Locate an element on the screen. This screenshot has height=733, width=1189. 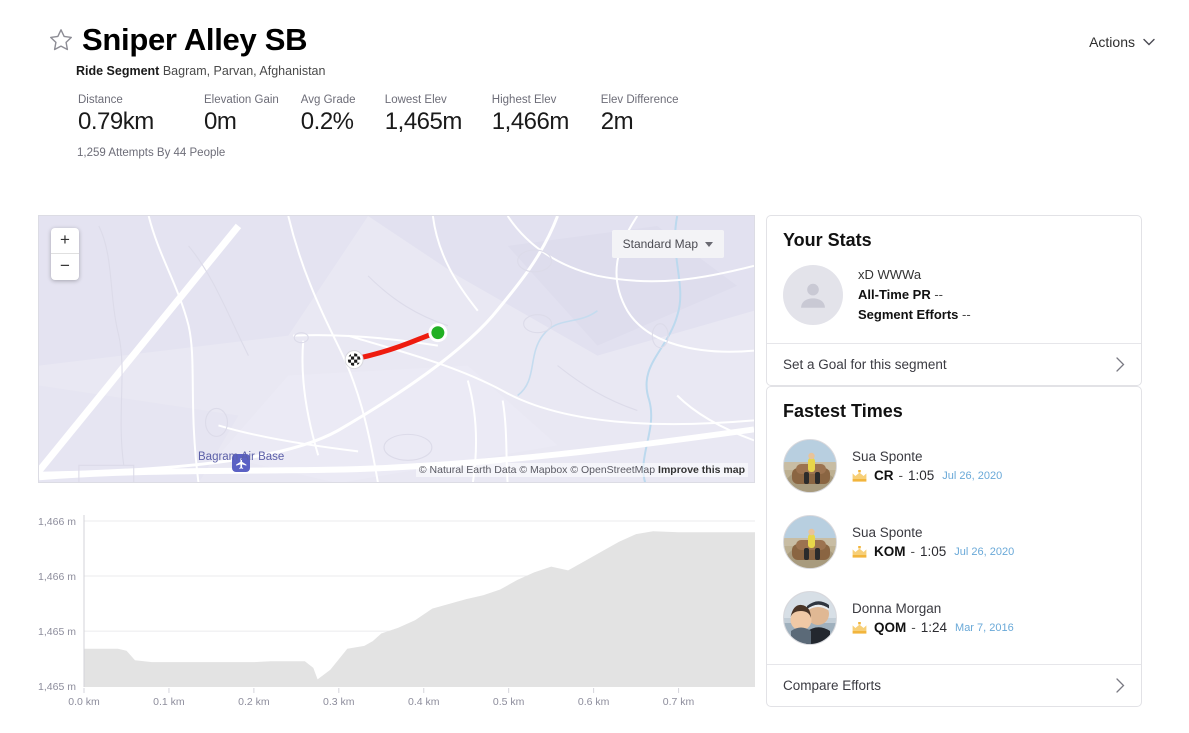
list-item-text: Sua Sponte KOM - 1:05 Jul 26, 2020 is located at coordinates (933, 542).